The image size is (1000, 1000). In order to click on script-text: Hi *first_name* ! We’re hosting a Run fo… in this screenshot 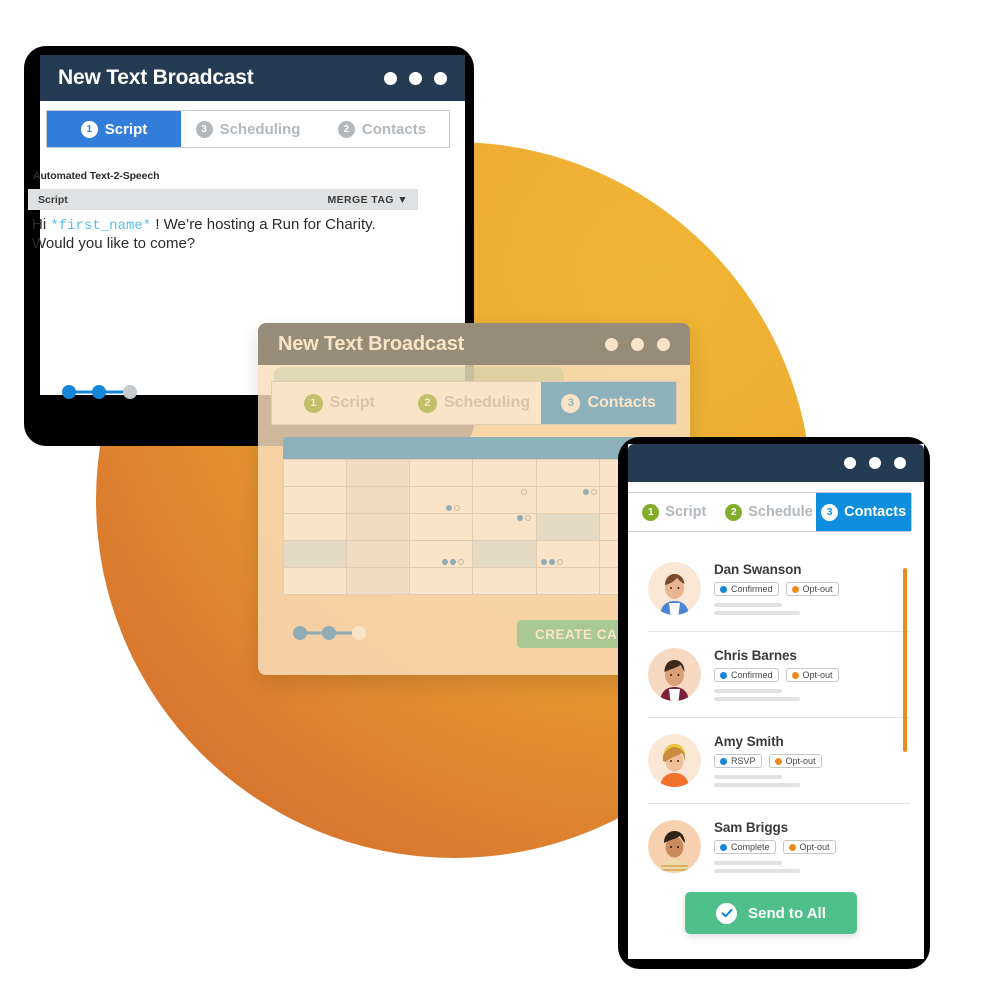, I will do `click(227, 234)`.